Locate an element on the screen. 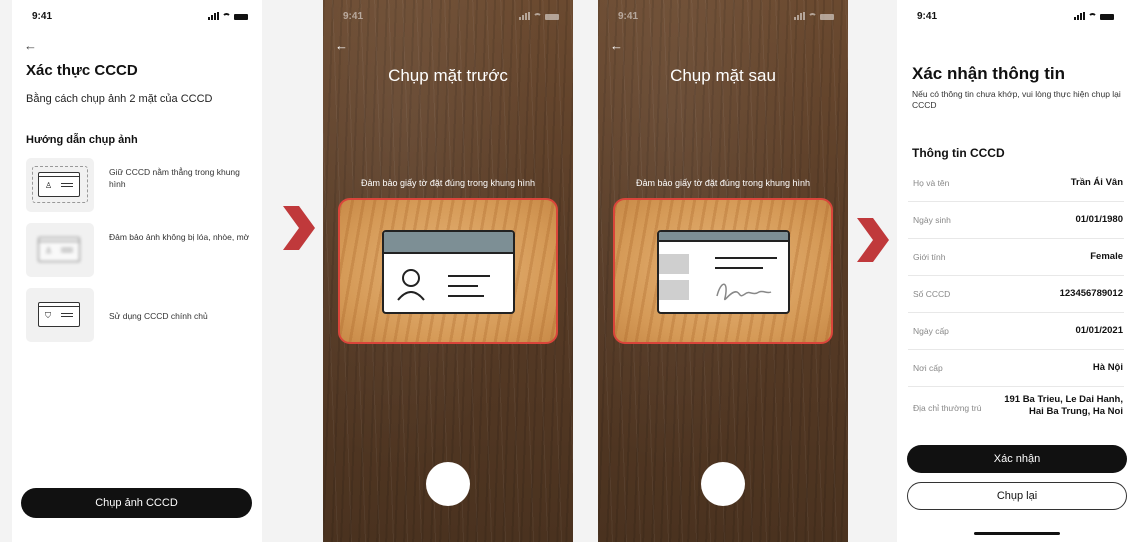  id-card-framed-icon: ♙ is located at coordinates (60, 185).